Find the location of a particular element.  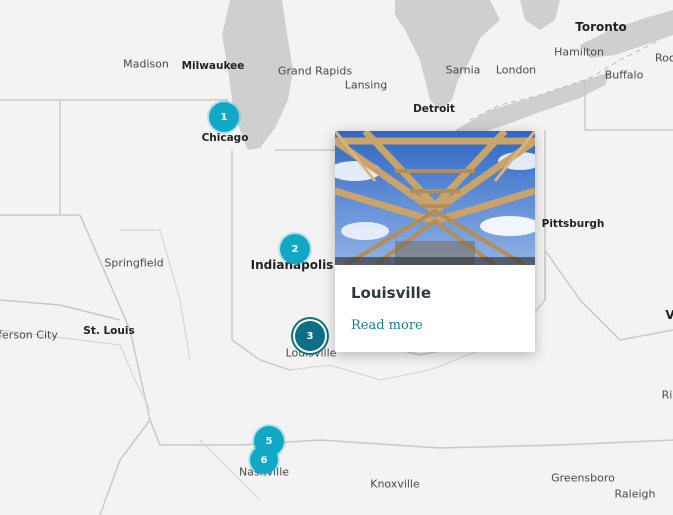

location-popup: Louisville Read more is located at coordinates (435, 241).